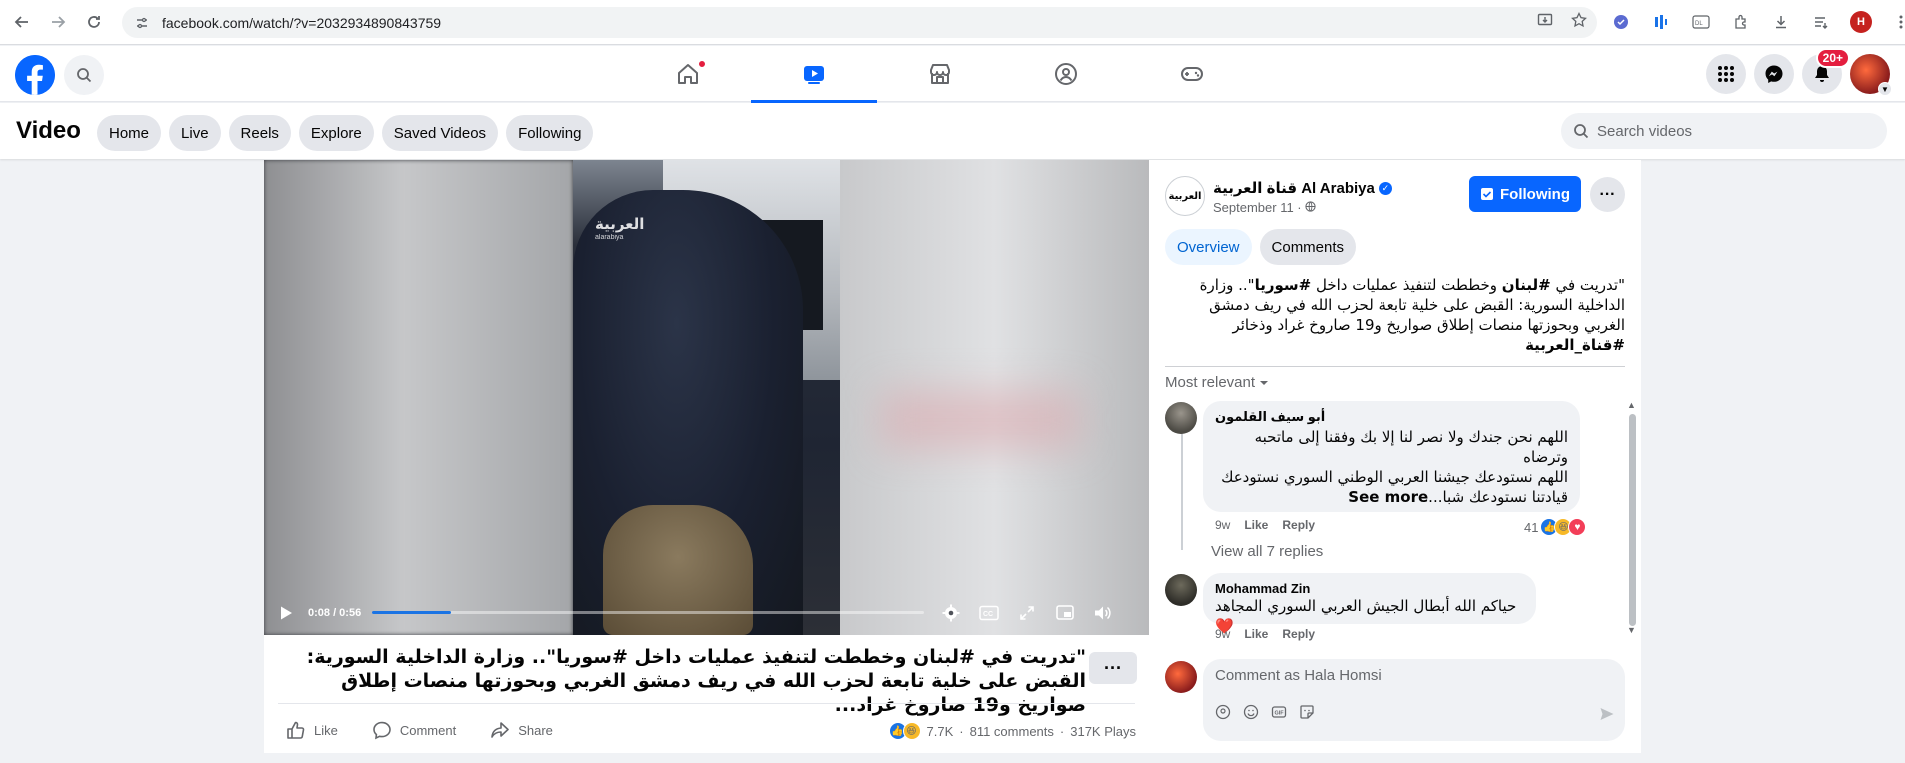 The height and width of the screenshot is (763, 1905). I want to click on progress-bar, so click(648, 612).